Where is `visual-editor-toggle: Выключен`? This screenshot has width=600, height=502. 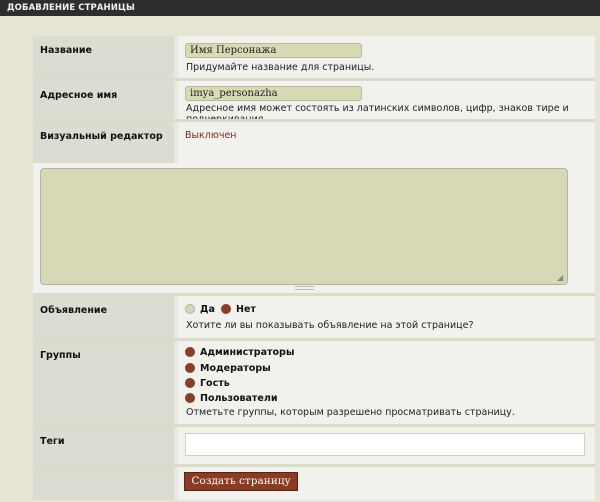 visual-editor-toggle: Выключен is located at coordinates (211, 135).